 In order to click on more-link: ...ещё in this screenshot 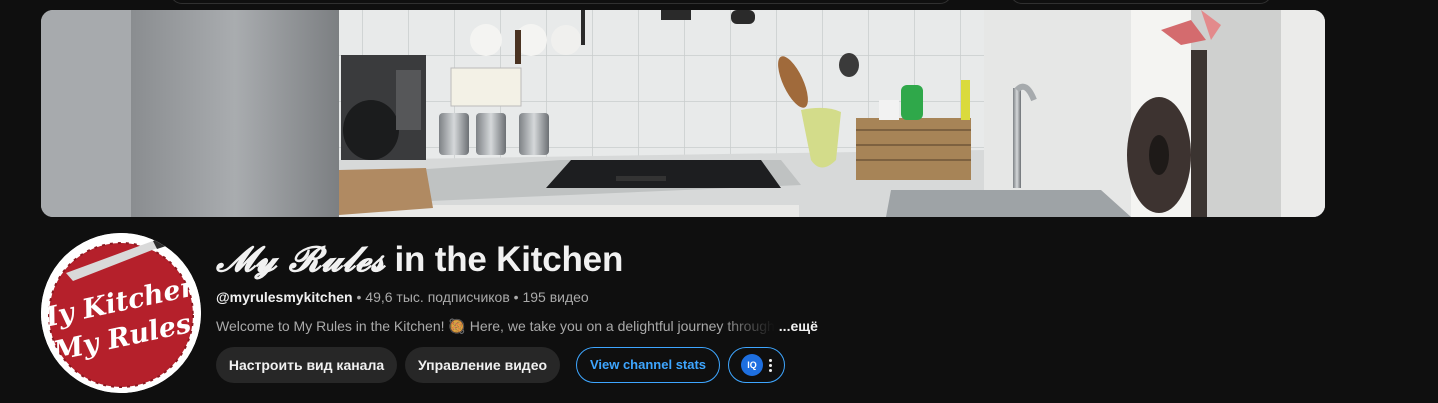, I will do `click(798, 326)`.